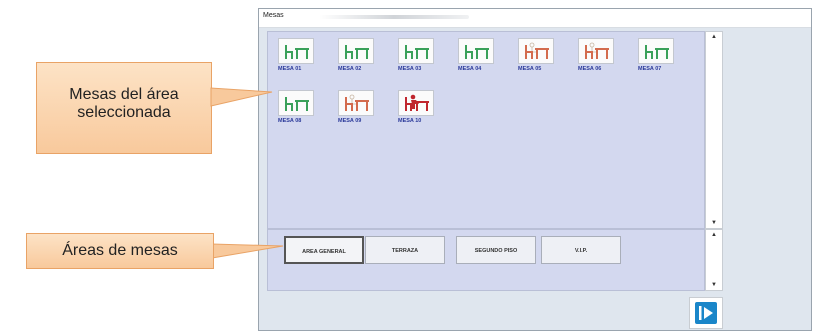 The width and height of the screenshot is (819, 333). I want to click on area-tab-terraza: TERRAZA, so click(405, 250).